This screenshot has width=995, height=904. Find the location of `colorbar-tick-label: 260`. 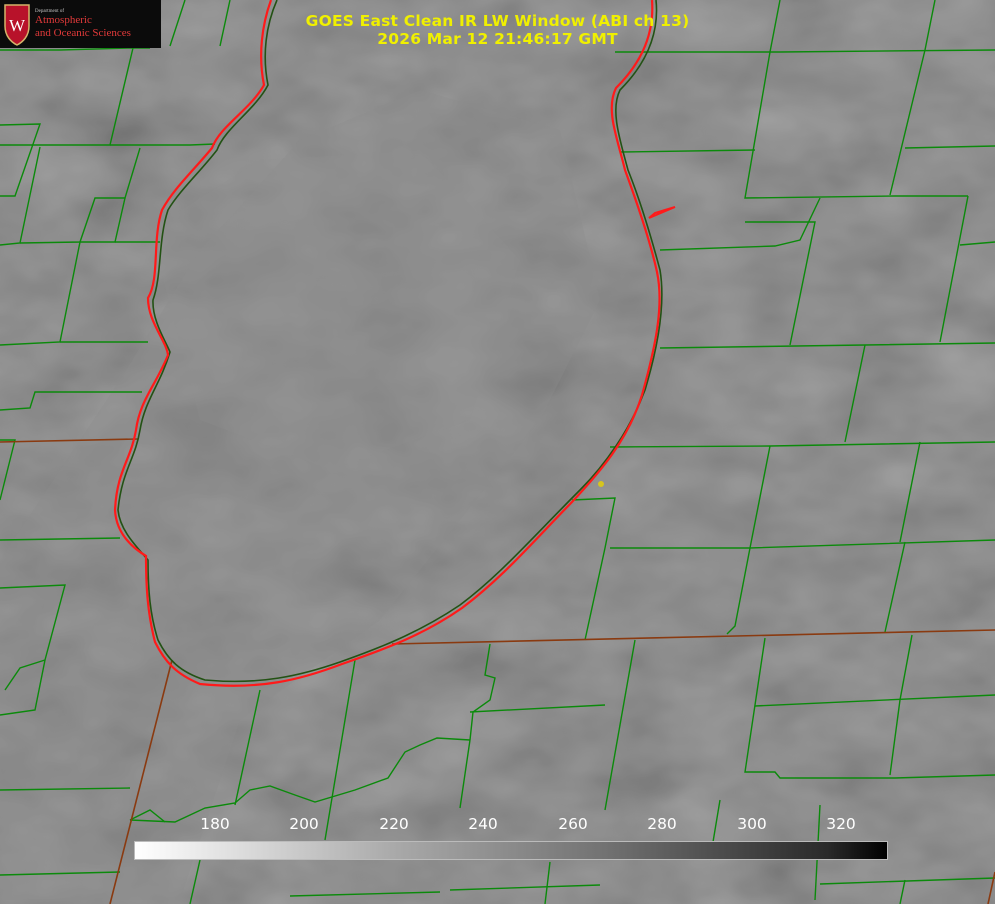

colorbar-tick-label: 260 is located at coordinates (573, 824).